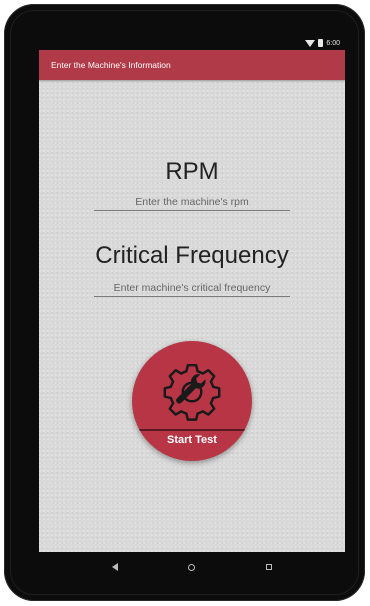 Image resolution: width=370 pixels, height=606 pixels. I want to click on rpm-title: RPM, so click(192, 171).